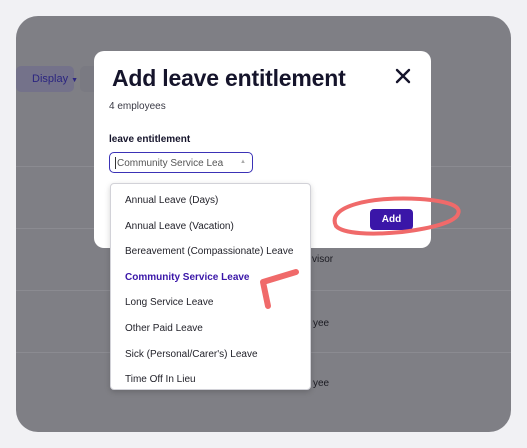 Image resolution: width=527 pixels, height=448 pixels. I want to click on option-bereavement-leave: Bereavement (Compassionate) Leave, so click(210, 252).